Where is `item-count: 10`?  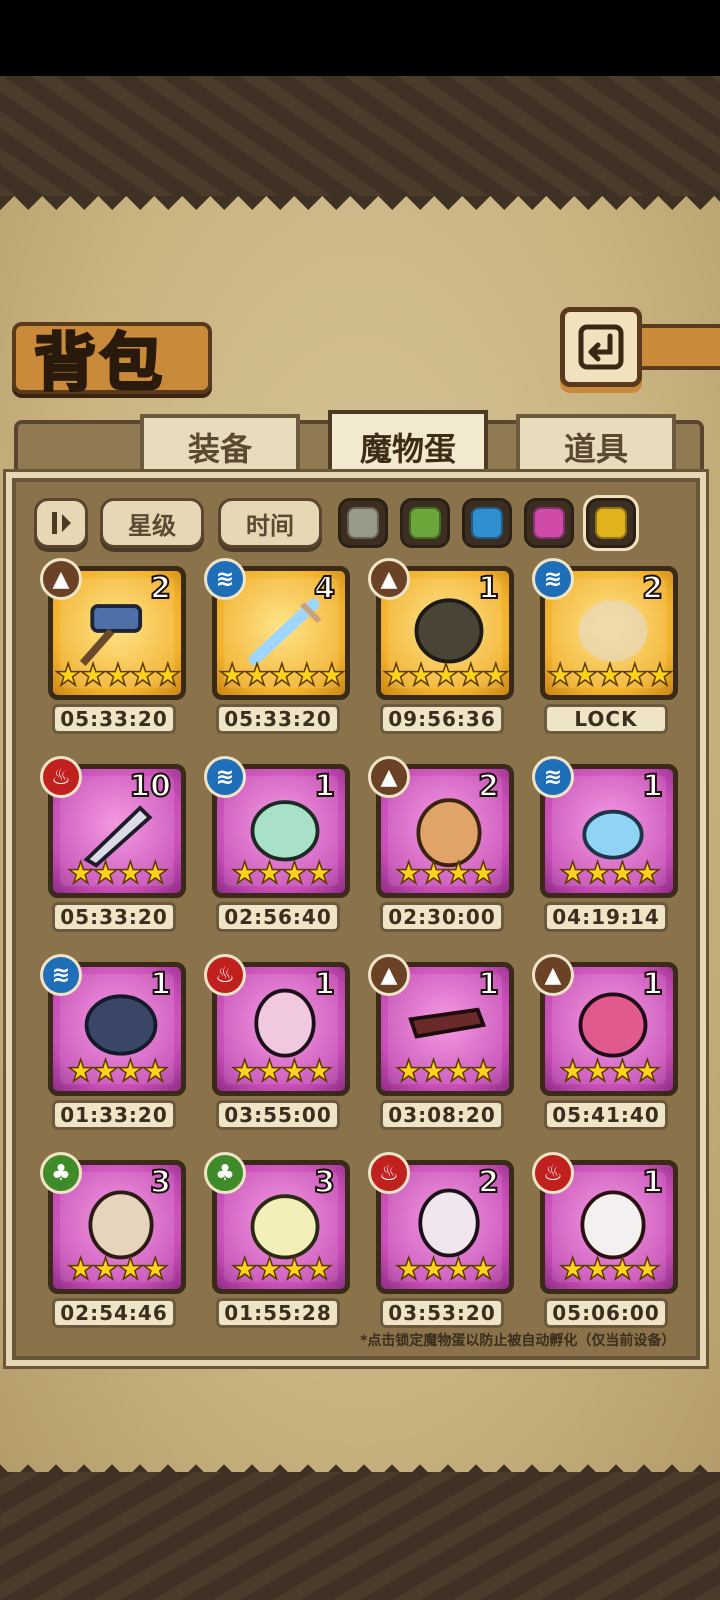
item-count: 10 is located at coordinates (150, 787).